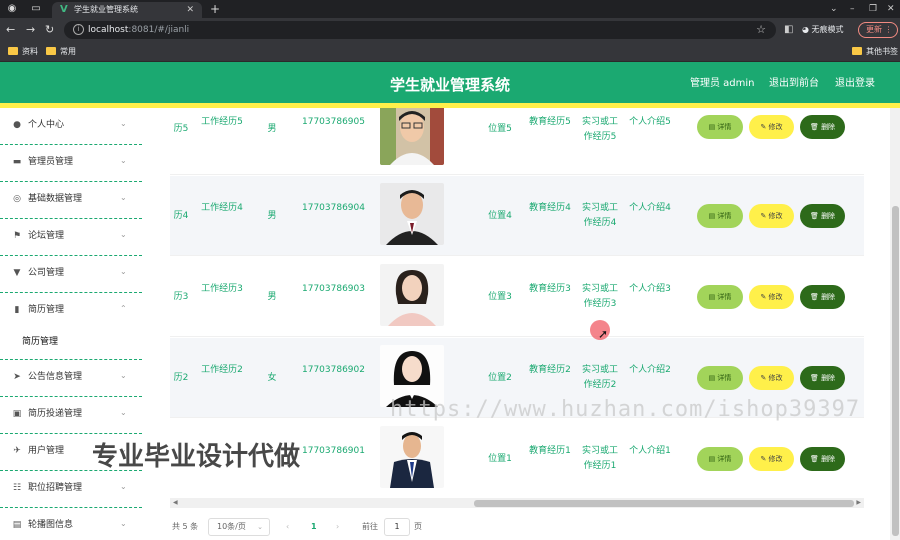 The width and height of the screenshot is (900, 540). I want to click on cell-phone: 17703786901, so click(333, 451).